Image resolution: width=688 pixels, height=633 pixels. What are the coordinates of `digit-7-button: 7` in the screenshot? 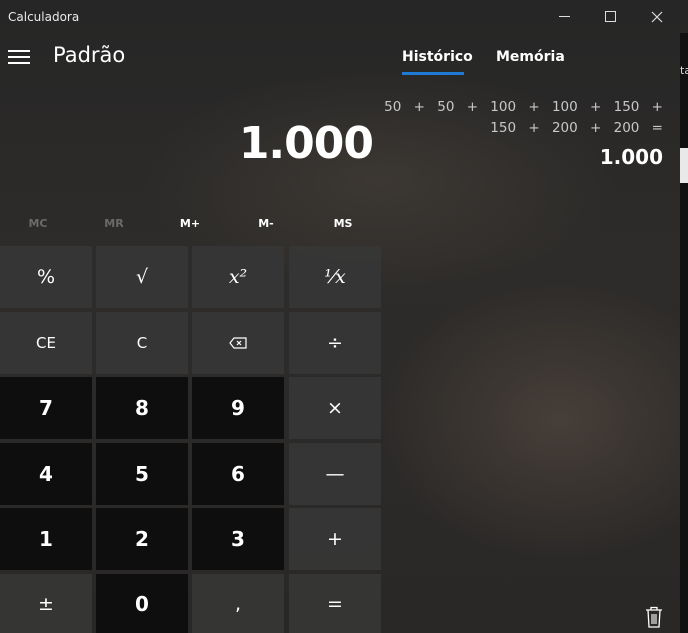 It's located at (46, 408).